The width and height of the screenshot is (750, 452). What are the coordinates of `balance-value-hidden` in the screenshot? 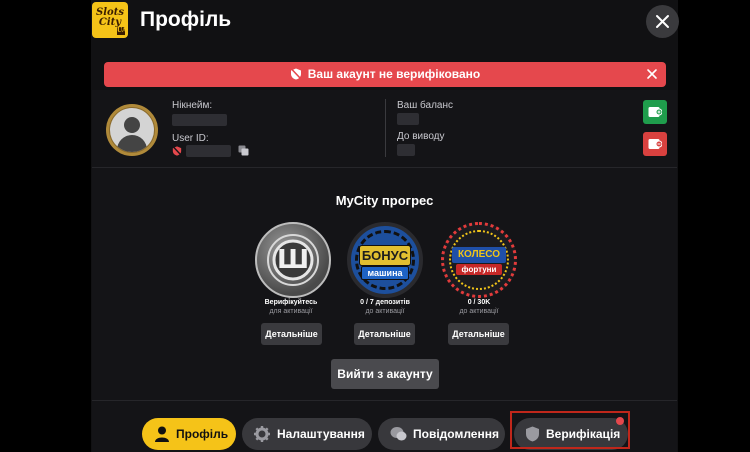 It's located at (408, 119).